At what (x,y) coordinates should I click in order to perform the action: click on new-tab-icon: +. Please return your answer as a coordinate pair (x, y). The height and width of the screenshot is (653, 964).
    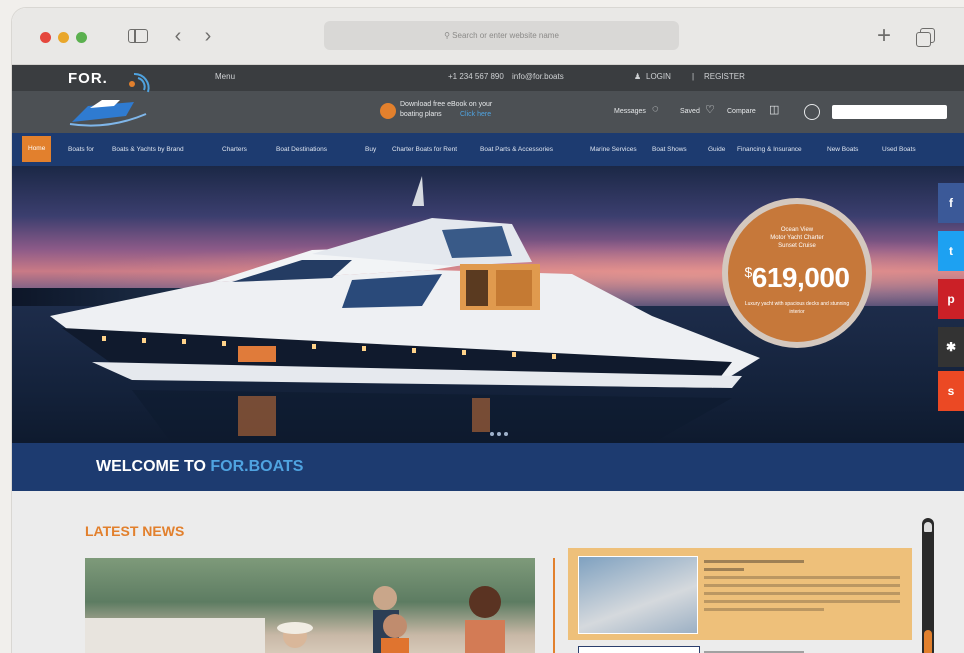
    Looking at the image, I should click on (884, 36).